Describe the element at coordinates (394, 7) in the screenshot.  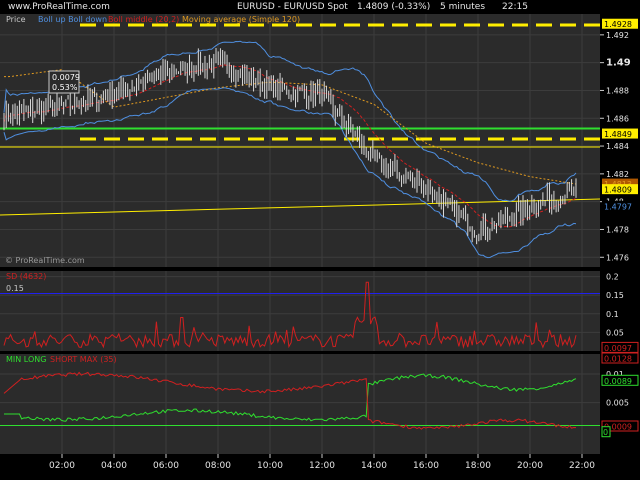
I see `last-price: 1.4809 (-0.33%)` at that location.